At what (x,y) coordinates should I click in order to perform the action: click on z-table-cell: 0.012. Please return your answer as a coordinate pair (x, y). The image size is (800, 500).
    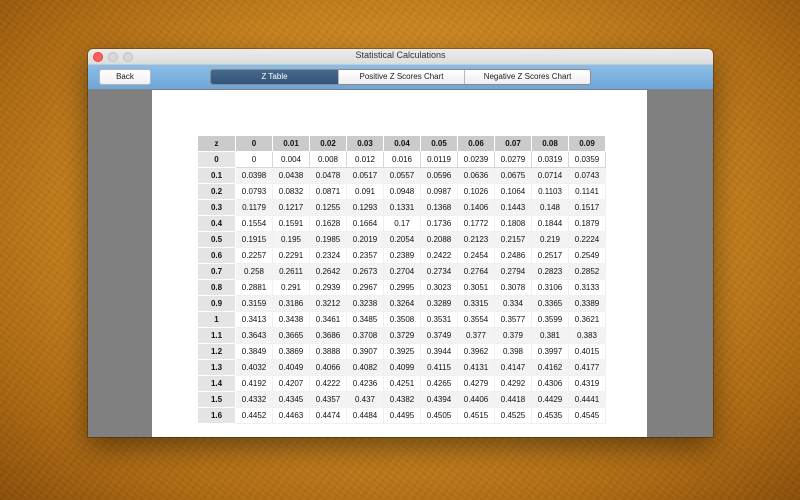
    Looking at the image, I should click on (365, 159).